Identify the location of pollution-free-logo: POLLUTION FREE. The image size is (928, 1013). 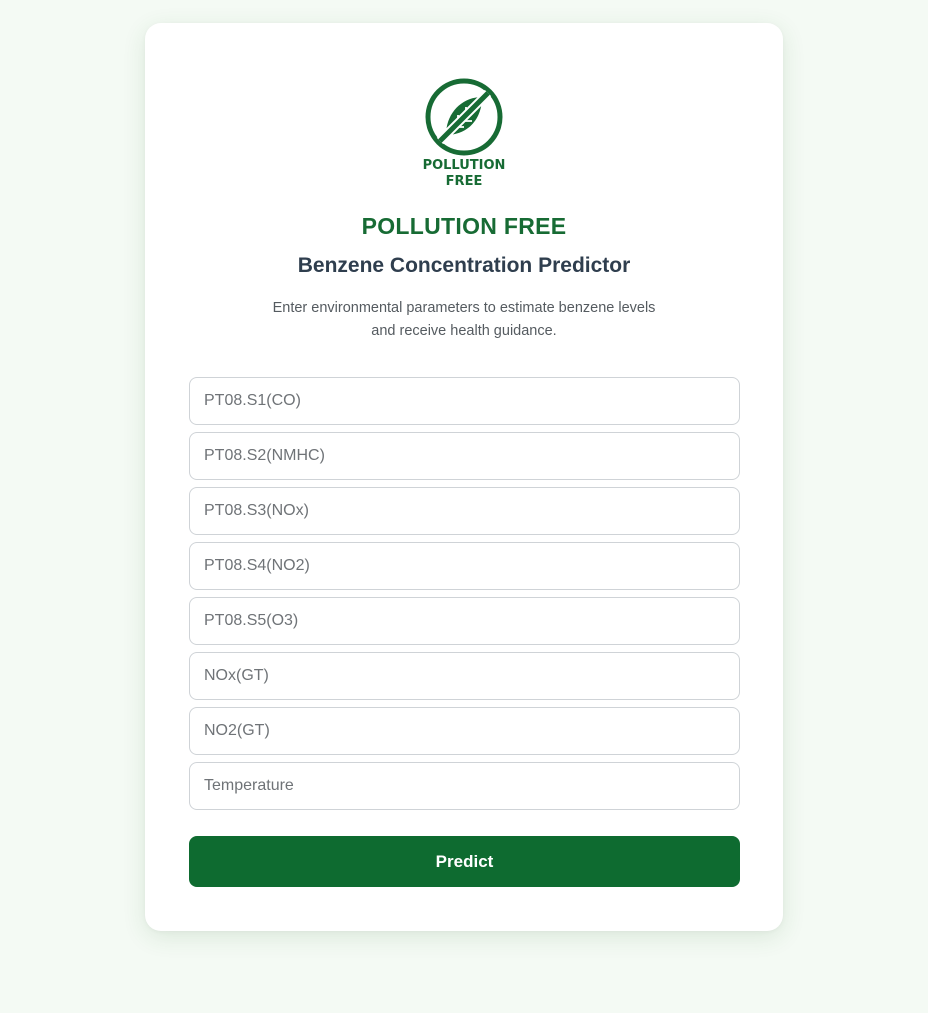
(464, 135).